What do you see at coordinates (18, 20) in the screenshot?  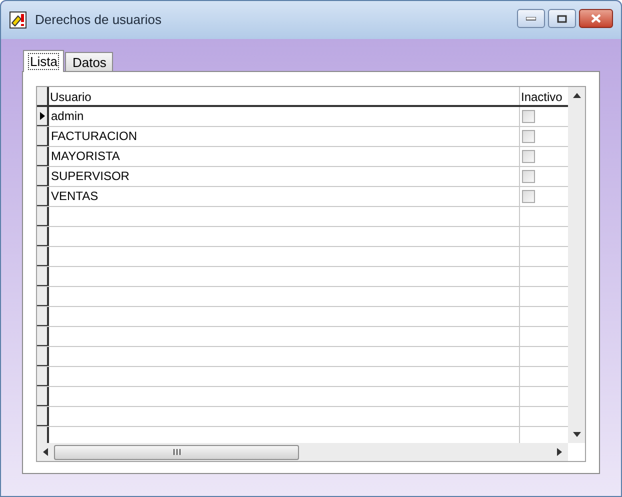 I see `app-icon` at bounding box center [18, 20].